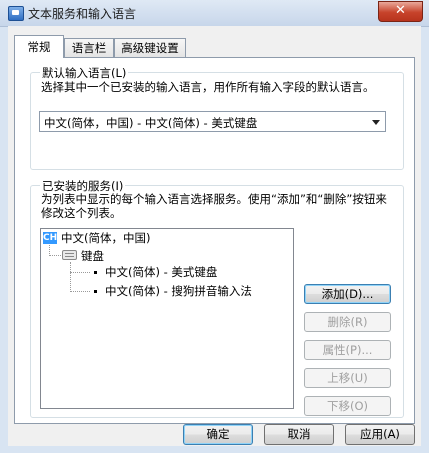 The height and width of the screenshot is (453, 429). Describe the element at coordinates (380, 434) in the screenshot. I see `apply-button: 应用(A)` at that location.